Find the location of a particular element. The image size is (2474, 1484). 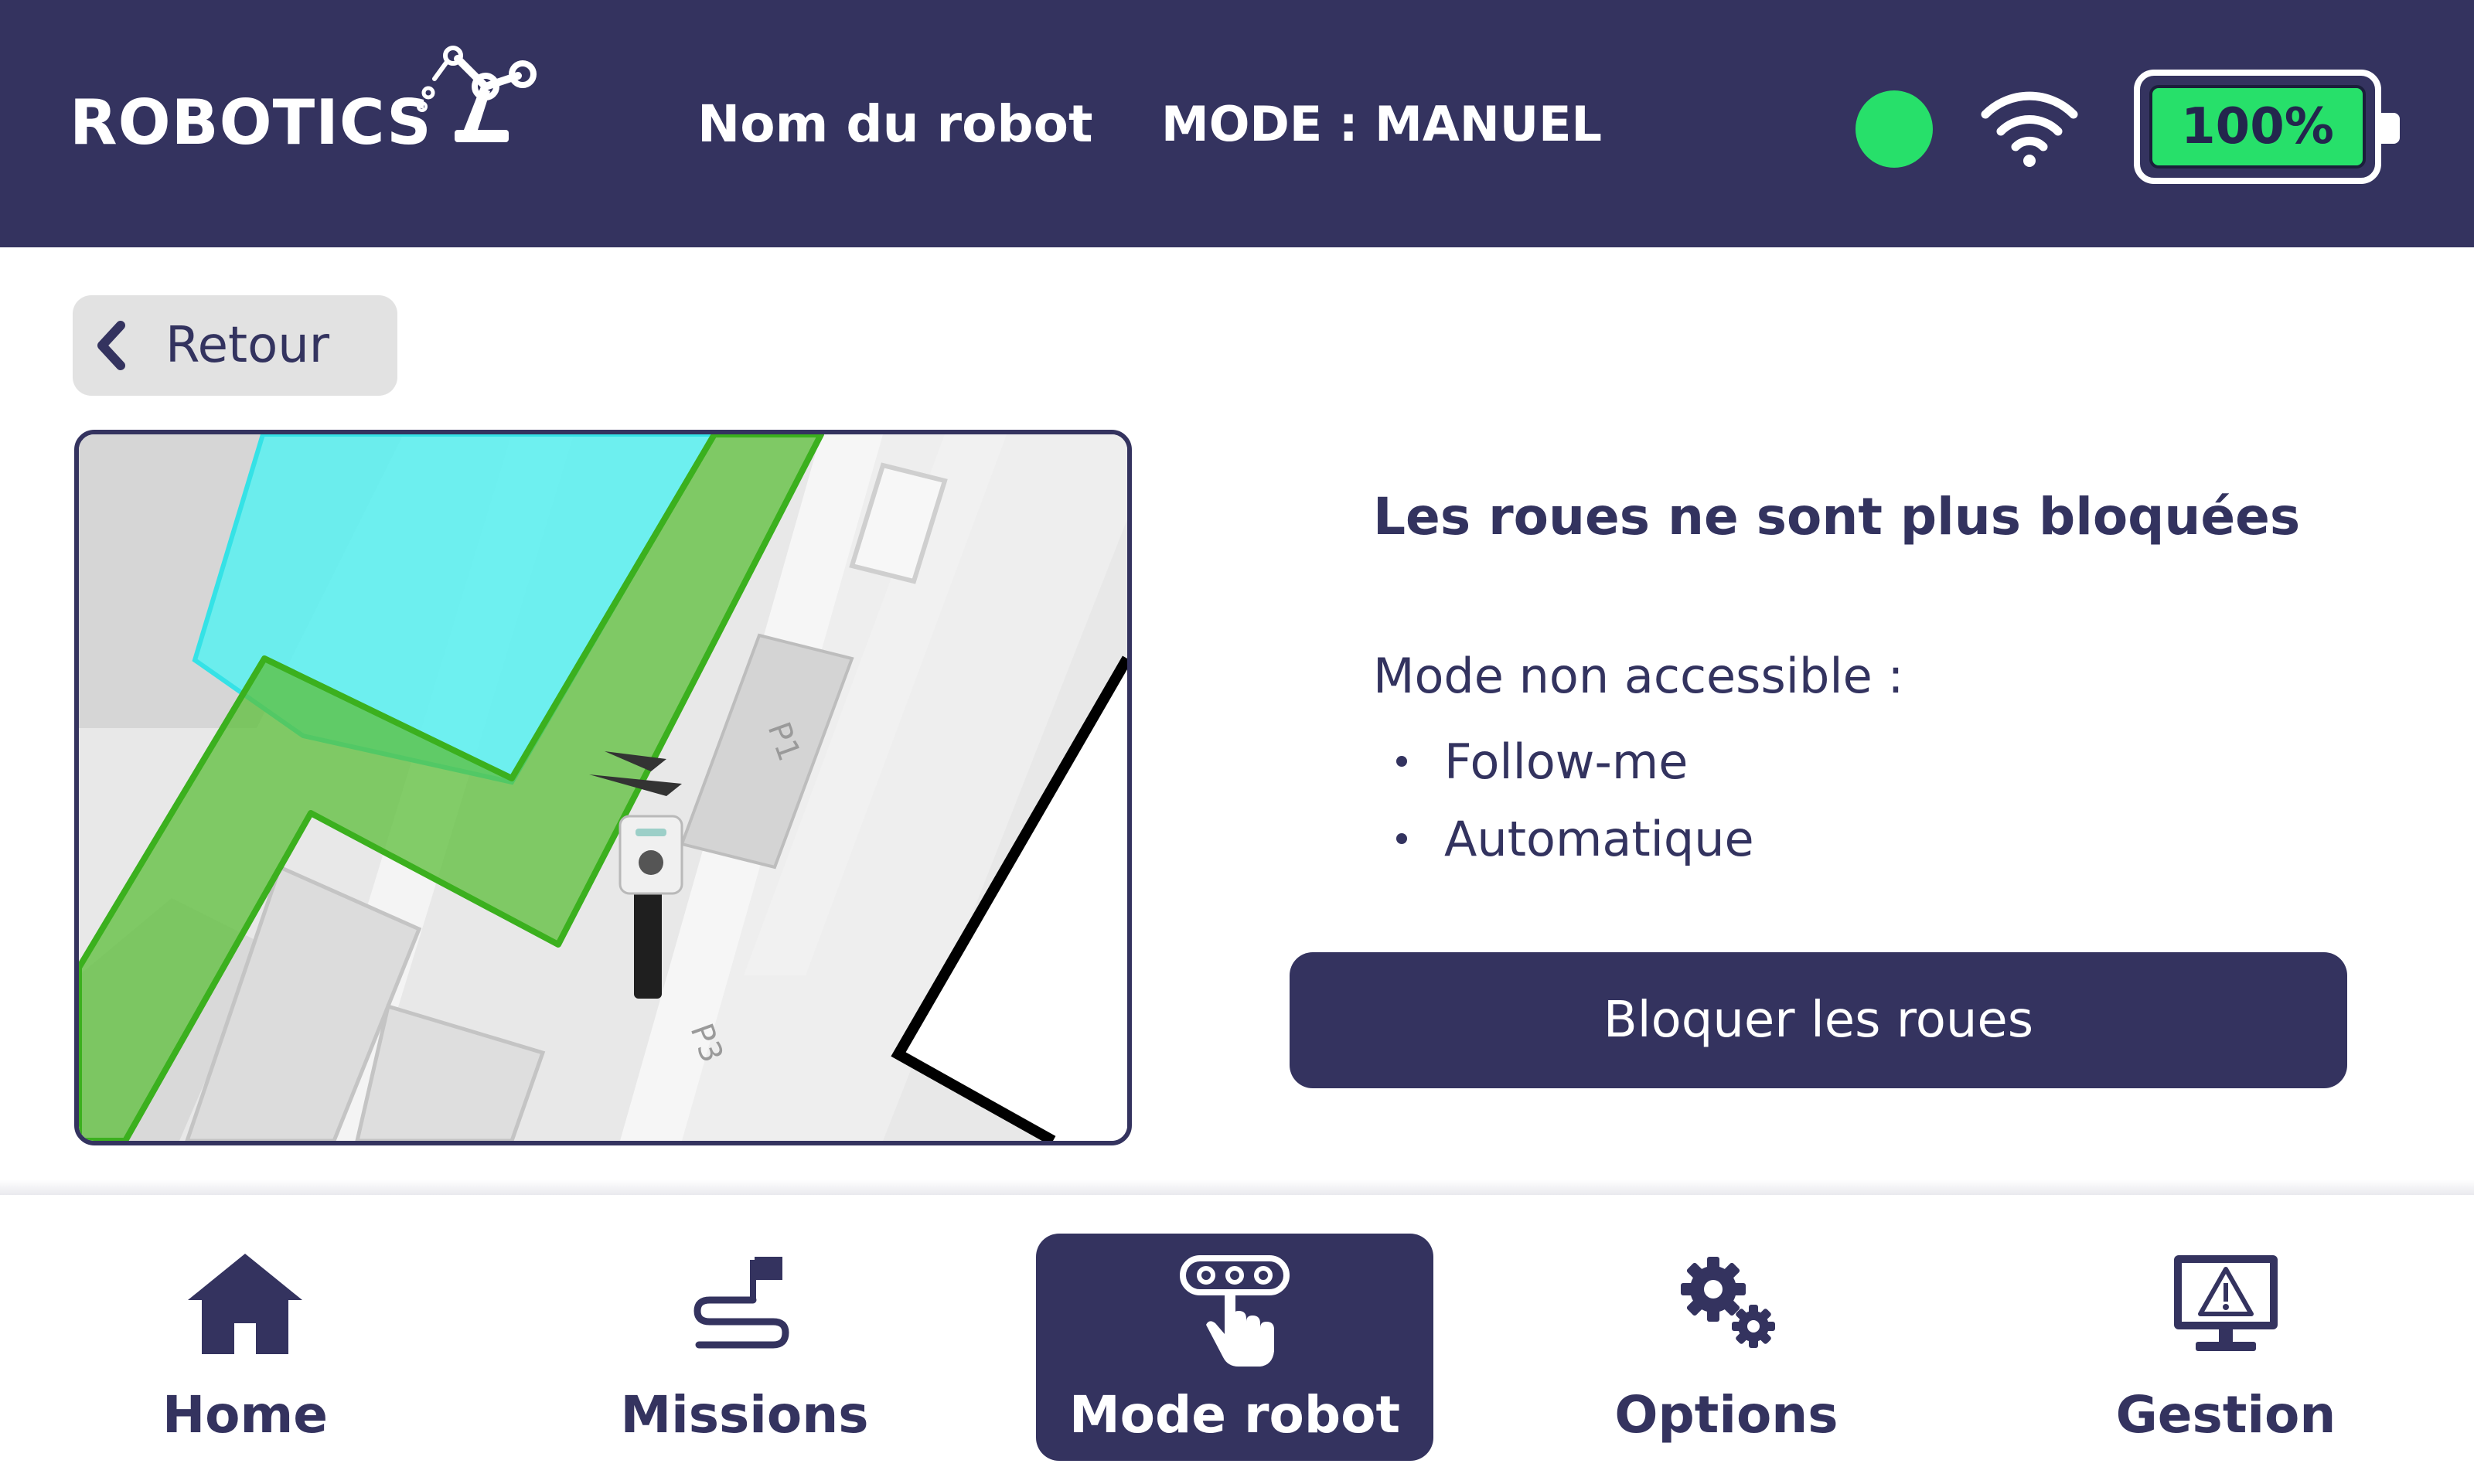

nav-item-gestion: Gestion is located at coordinates (2226, 1347).